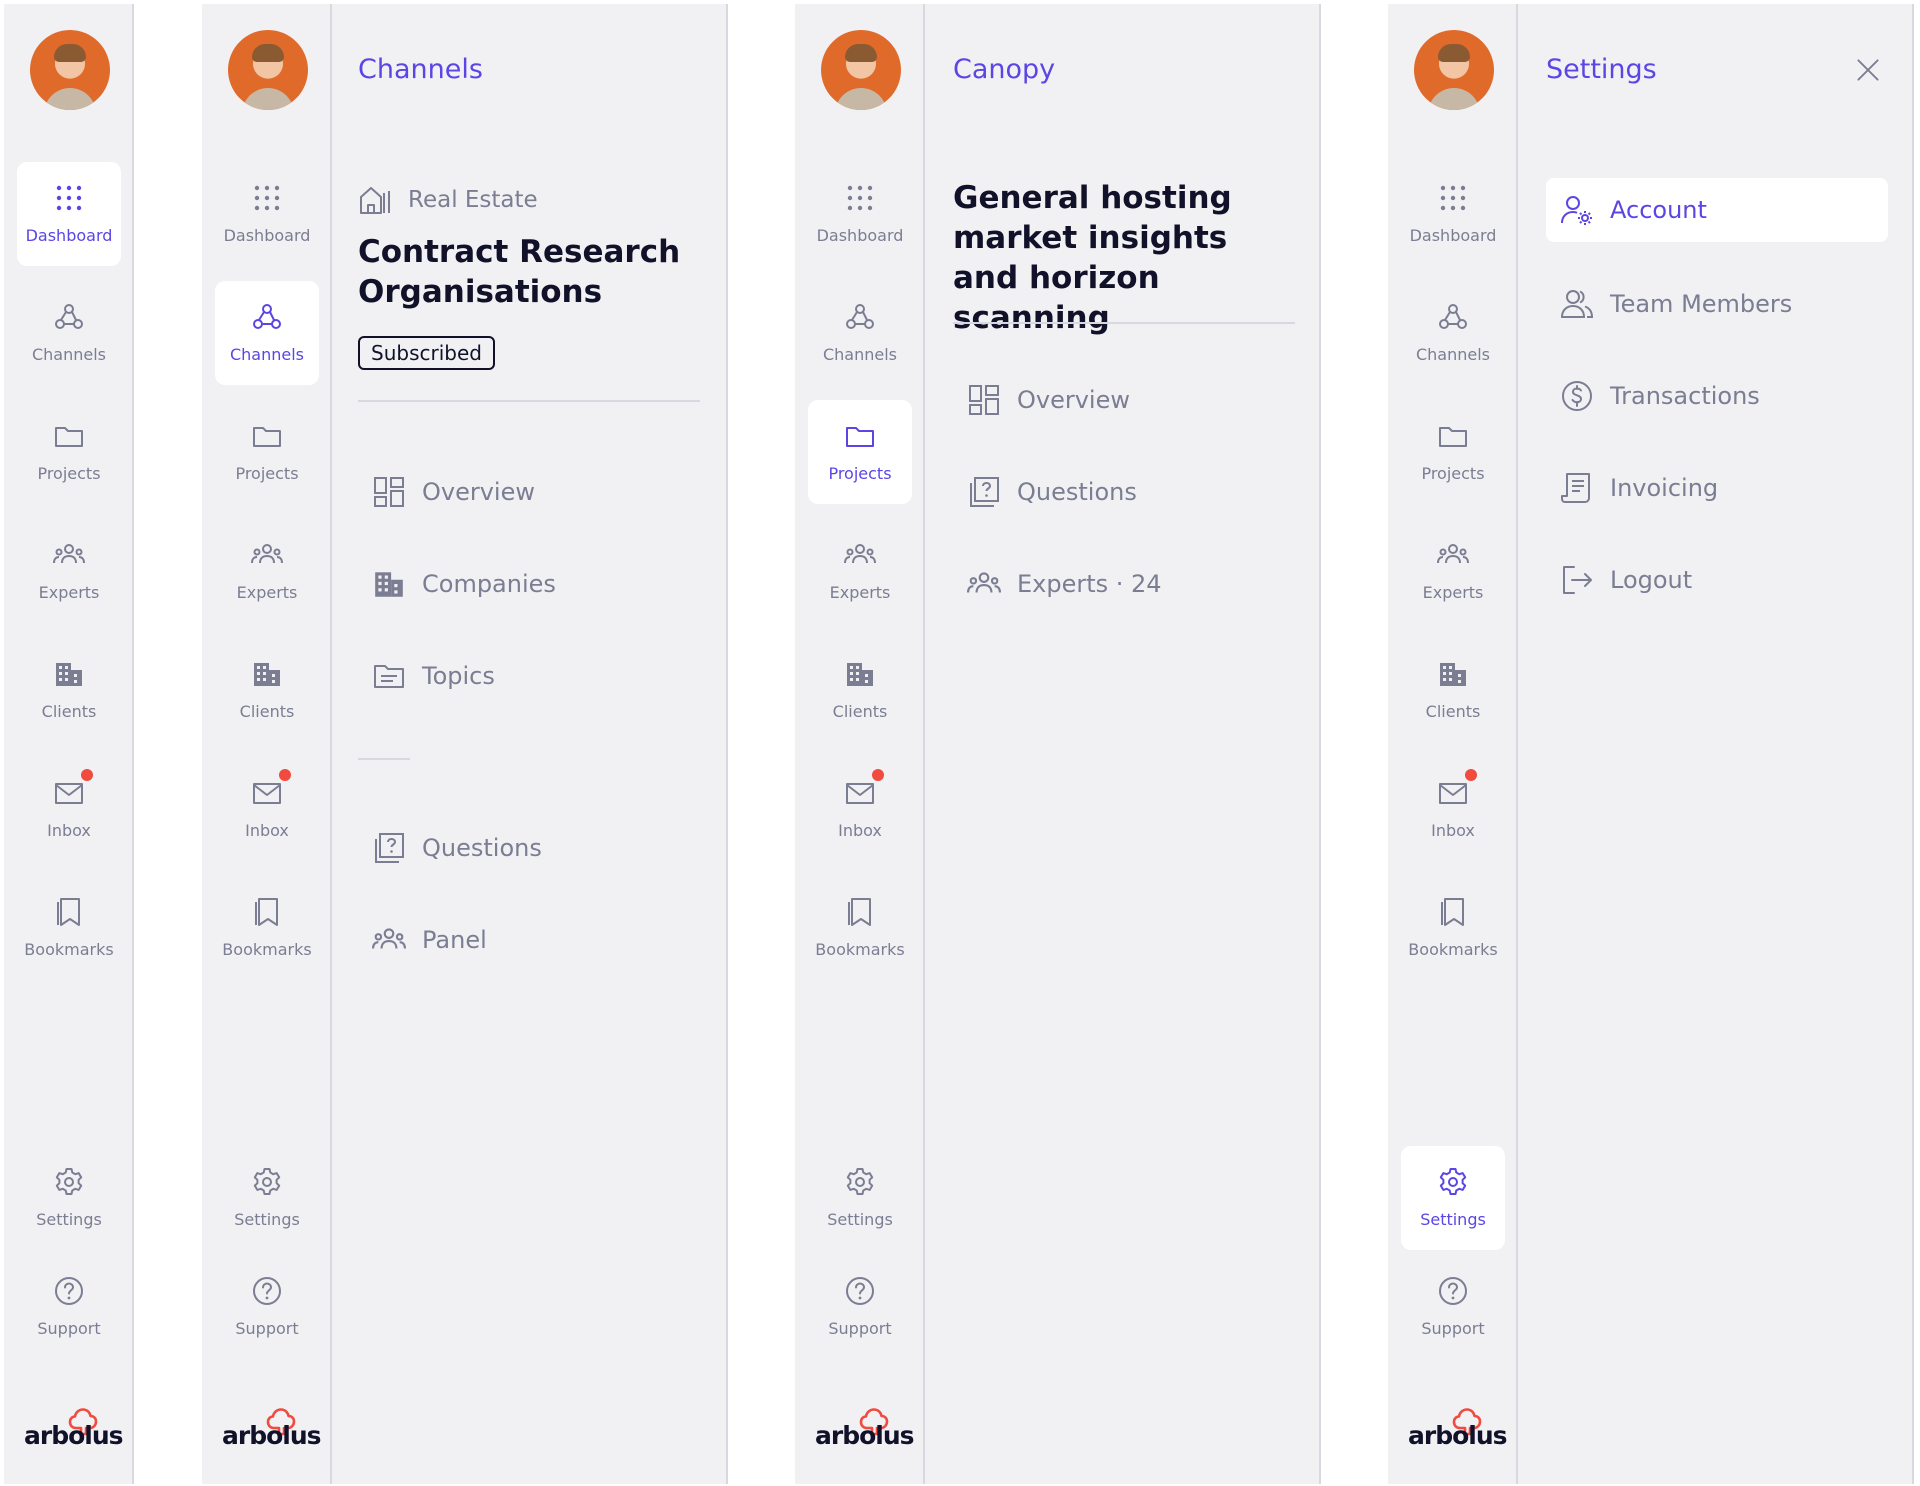 Image resolution: width=1920 pixels, height=1486 pixels. I want to click on menu-invoicing-label: Invoicing, so click(1664, 488).